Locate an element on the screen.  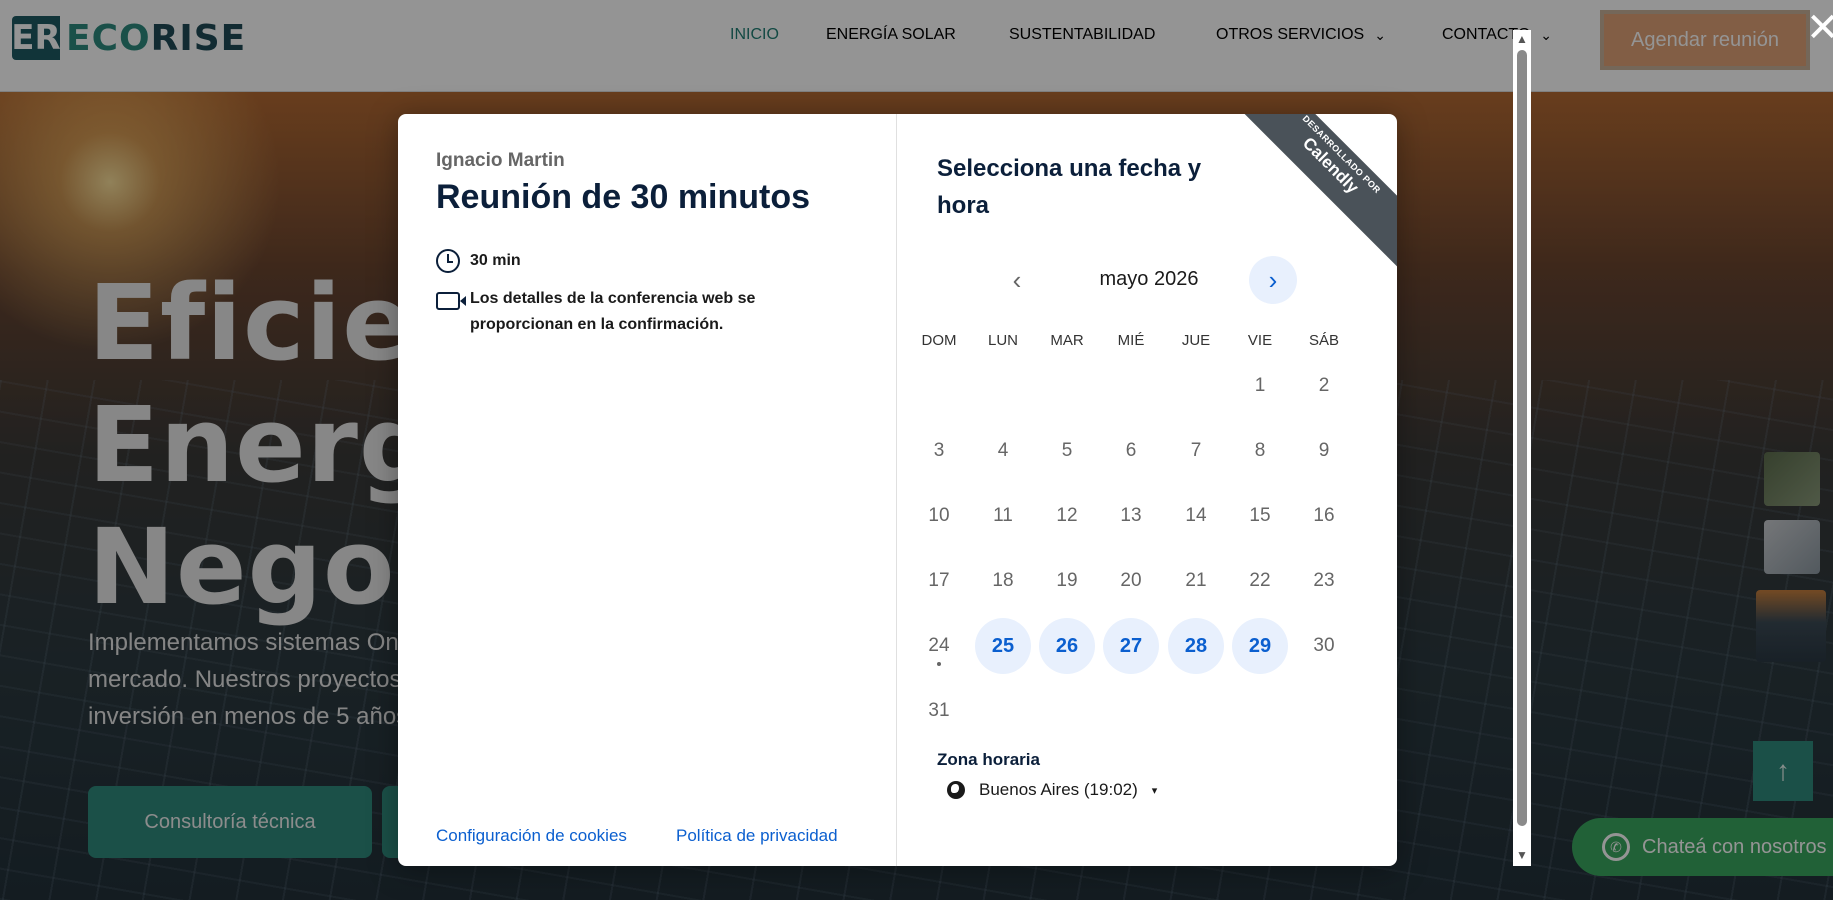
scrollbar-thumb is located at coordinates (1522, 438).